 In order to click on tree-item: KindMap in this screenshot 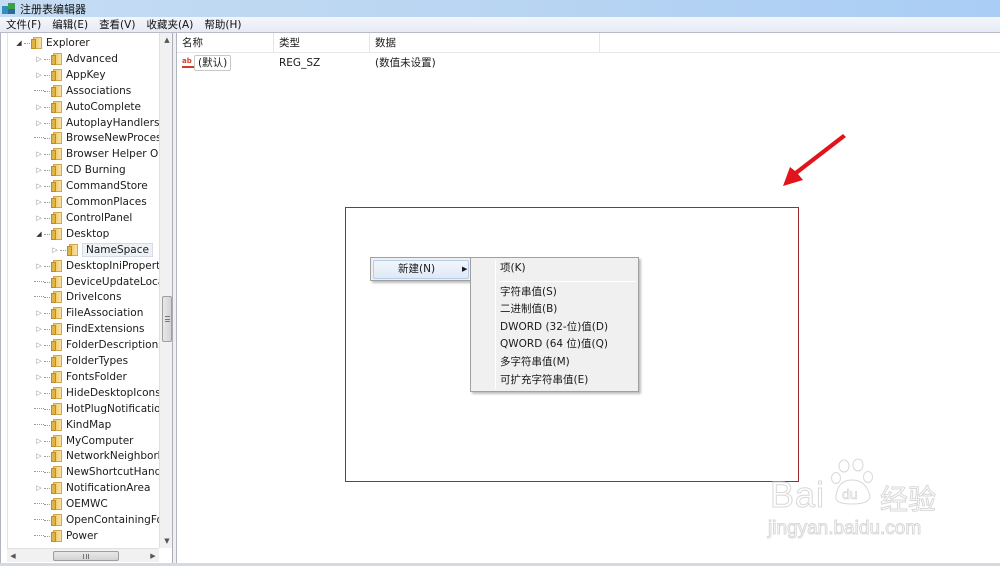, I will do `click(72, 425)`.